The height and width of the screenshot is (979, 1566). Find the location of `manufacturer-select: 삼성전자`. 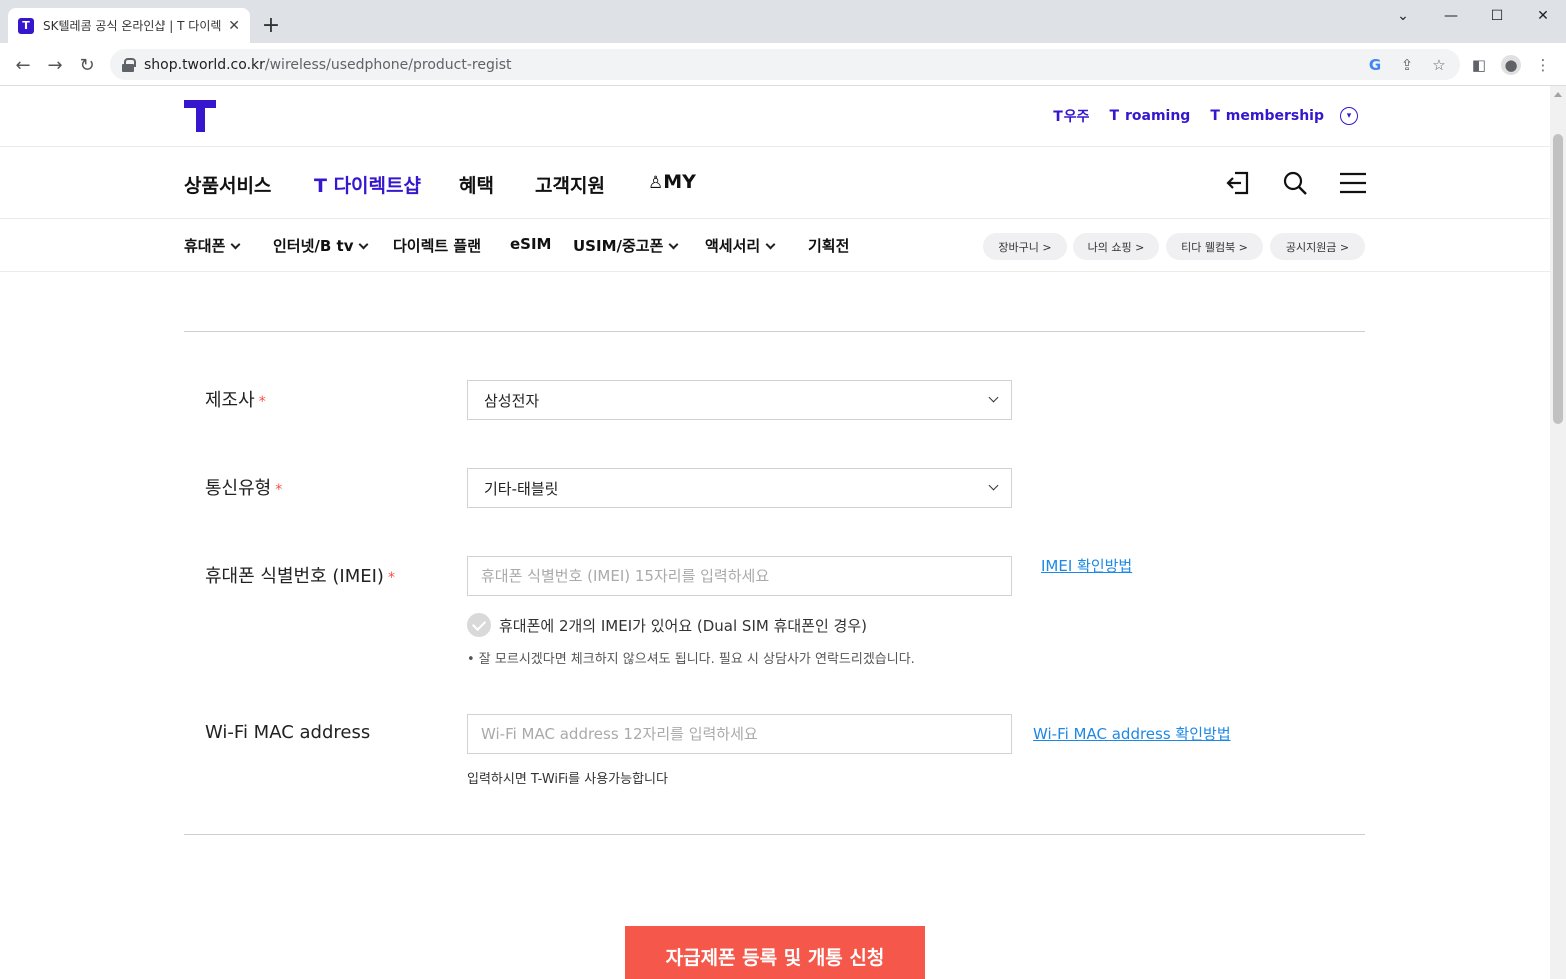

manufacturer-select: 삼성전자 is located at coordinates (739, 400).